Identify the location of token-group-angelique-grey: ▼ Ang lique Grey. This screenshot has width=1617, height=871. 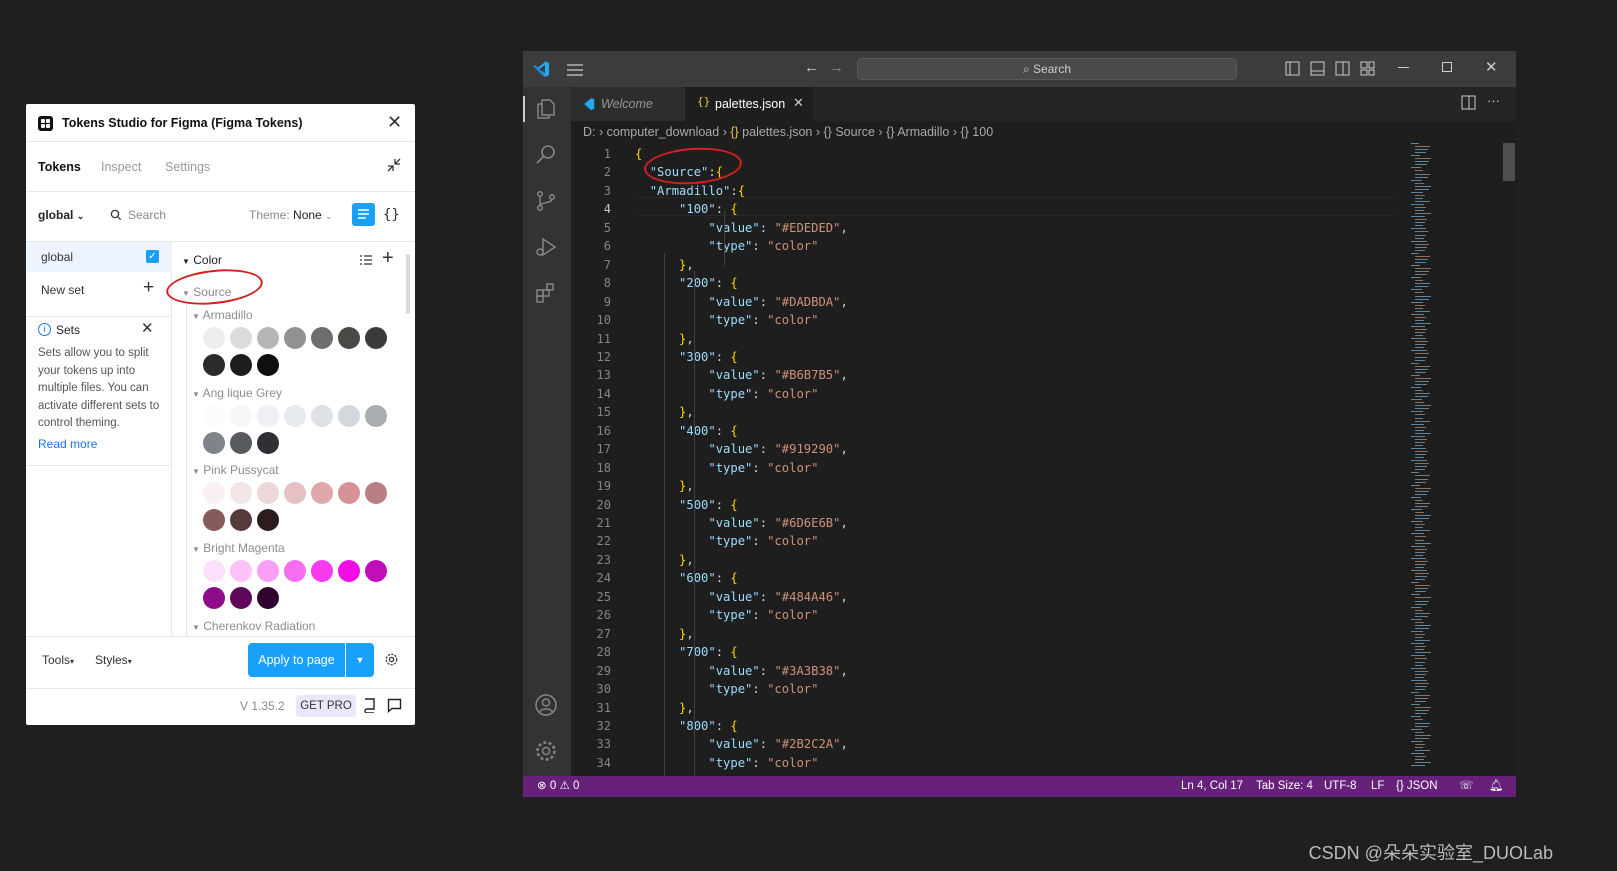
(237, 393).